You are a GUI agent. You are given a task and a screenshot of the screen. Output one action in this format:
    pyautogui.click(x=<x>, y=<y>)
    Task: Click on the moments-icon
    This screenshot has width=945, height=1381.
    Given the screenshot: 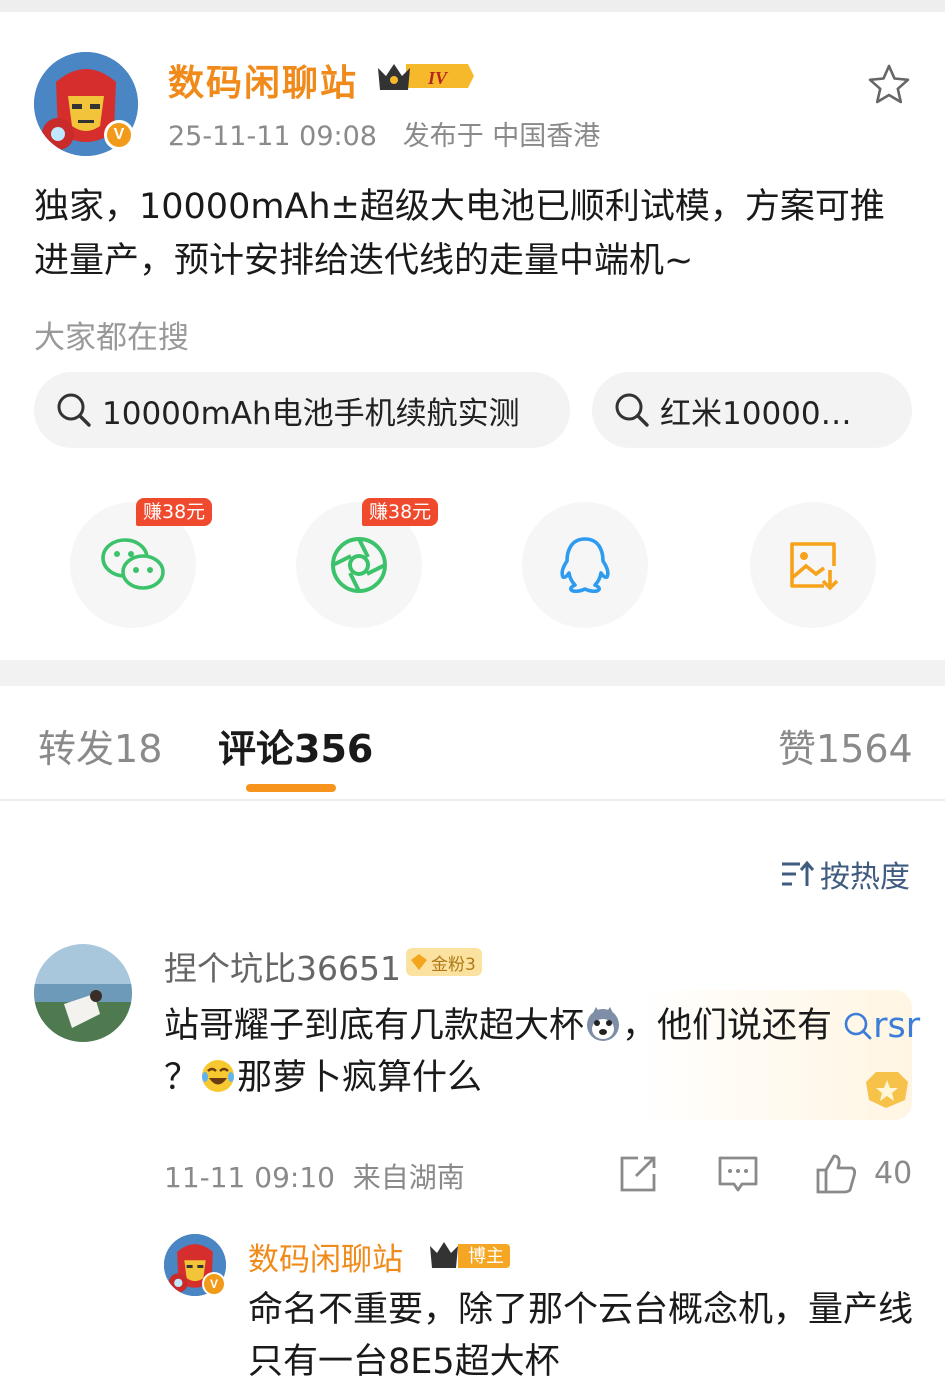 What is the action you would take?
    pyautogui.click(x=359, y=565)
    